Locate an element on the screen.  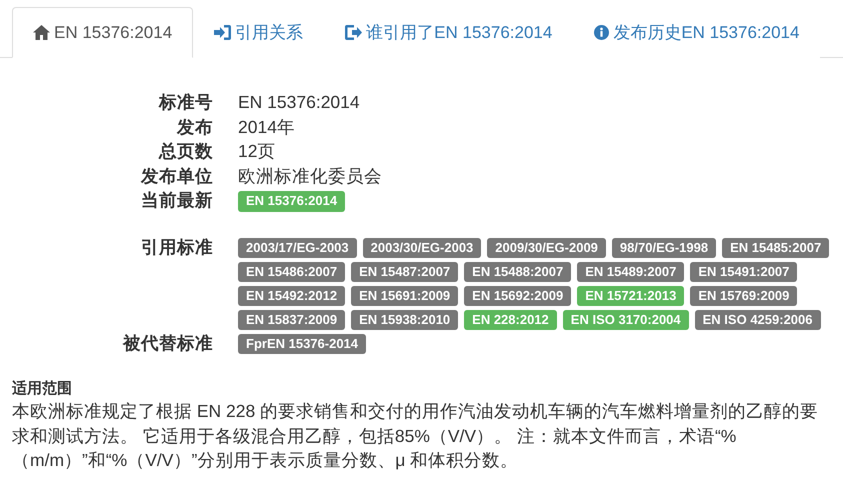
standard-badge: EN 15491:2007 is located at coordinates (744, 272).